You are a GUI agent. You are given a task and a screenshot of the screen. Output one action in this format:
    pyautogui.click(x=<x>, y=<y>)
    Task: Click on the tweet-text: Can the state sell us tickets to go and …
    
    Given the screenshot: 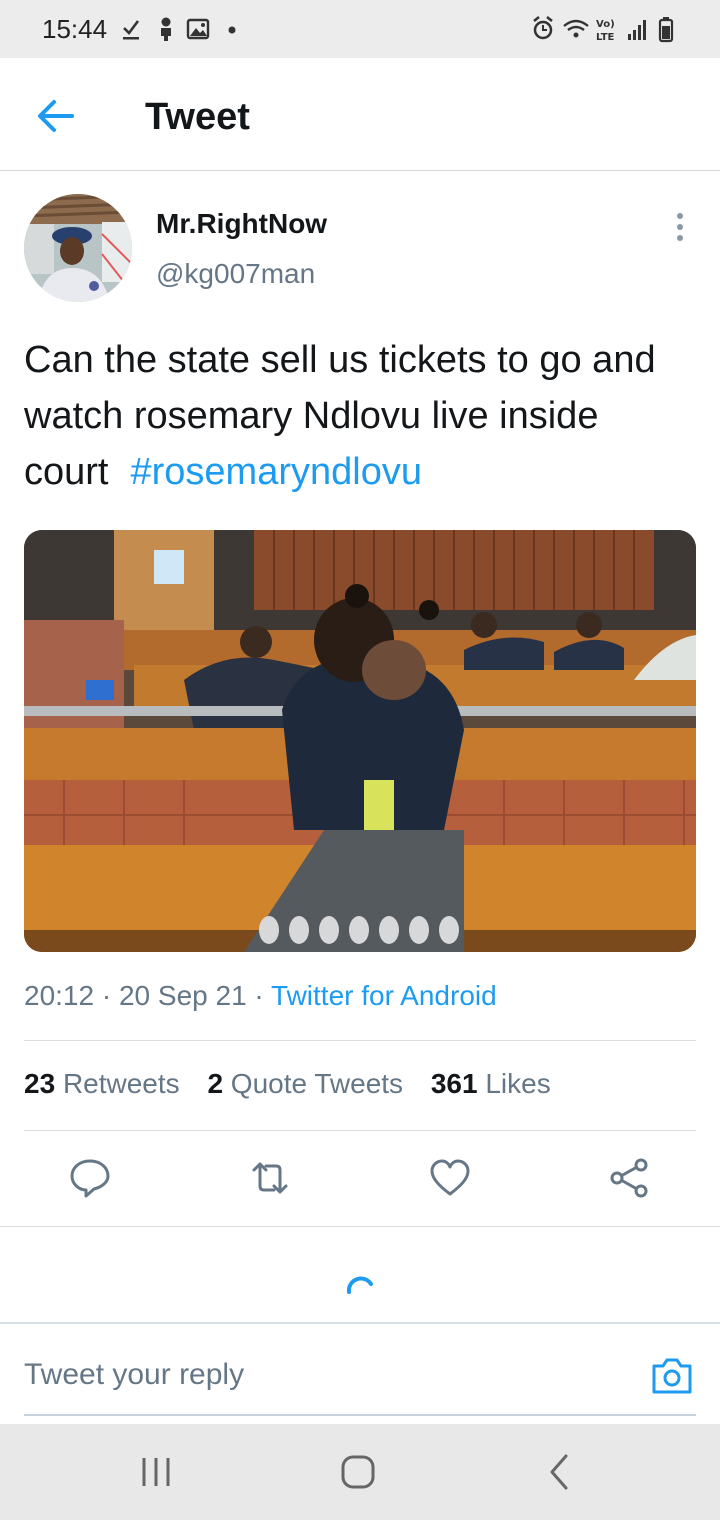 What is the action you would take?
    pyautogui.click(x=359, y=416)
    